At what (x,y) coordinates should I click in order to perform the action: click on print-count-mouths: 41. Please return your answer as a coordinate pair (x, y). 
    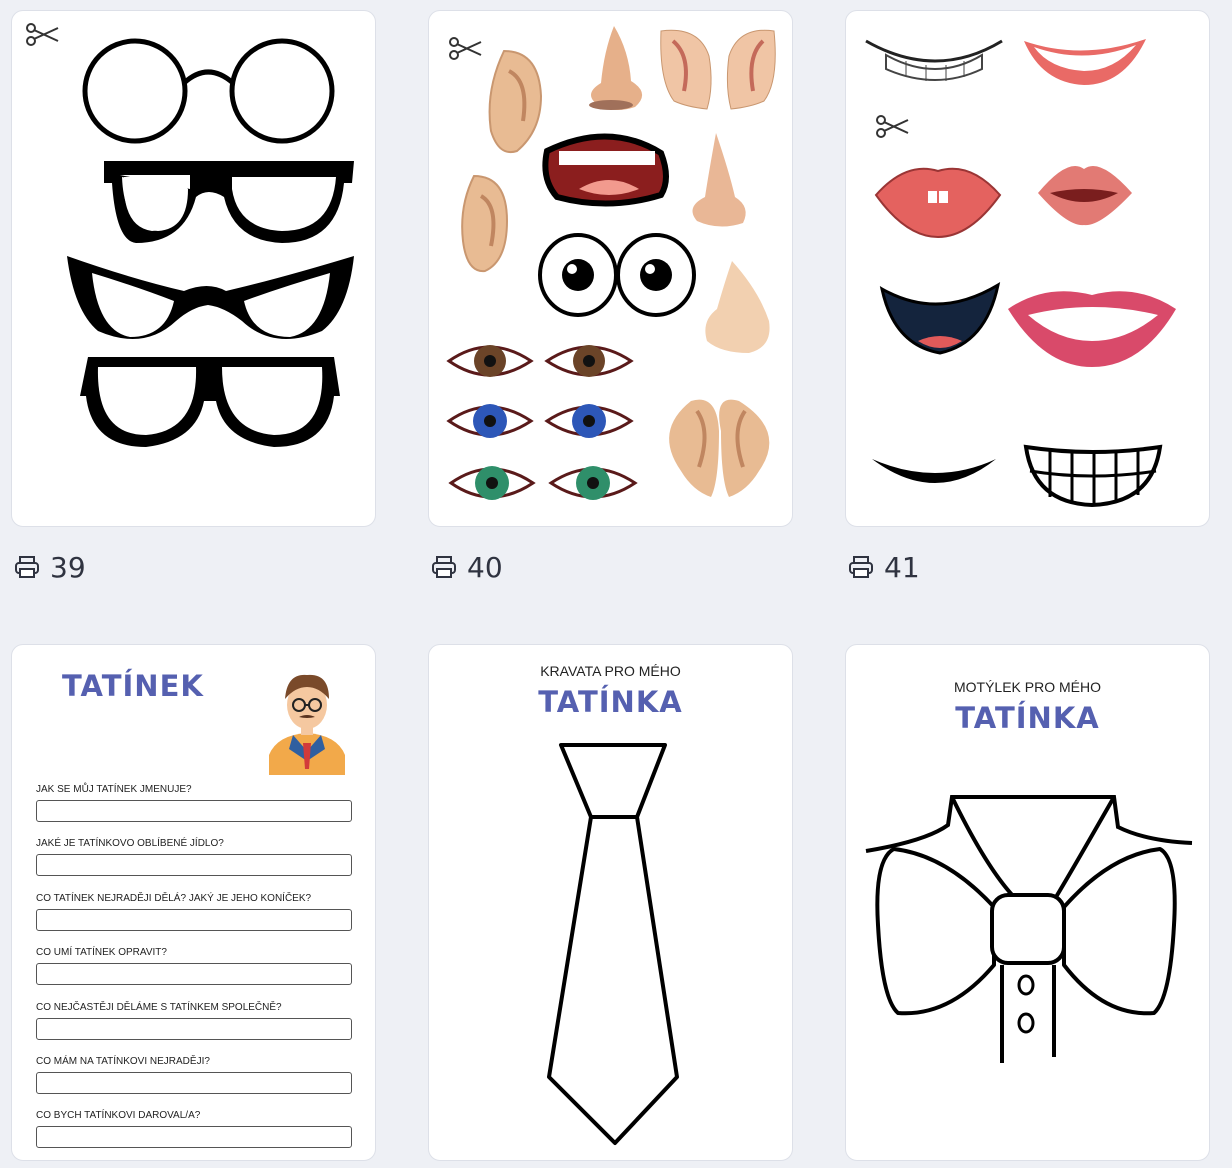
    Looking at the image, I should click on (884, 567).